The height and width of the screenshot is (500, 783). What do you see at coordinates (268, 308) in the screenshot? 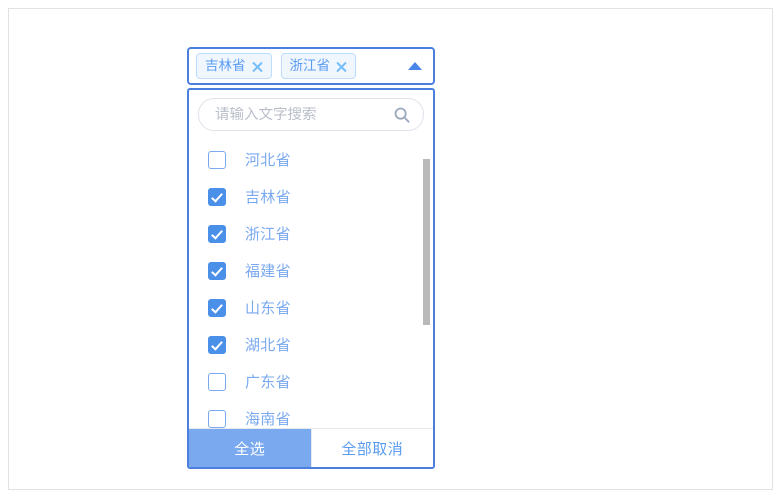
I see `option-label: 山东省` at bounding box center [268, 308].